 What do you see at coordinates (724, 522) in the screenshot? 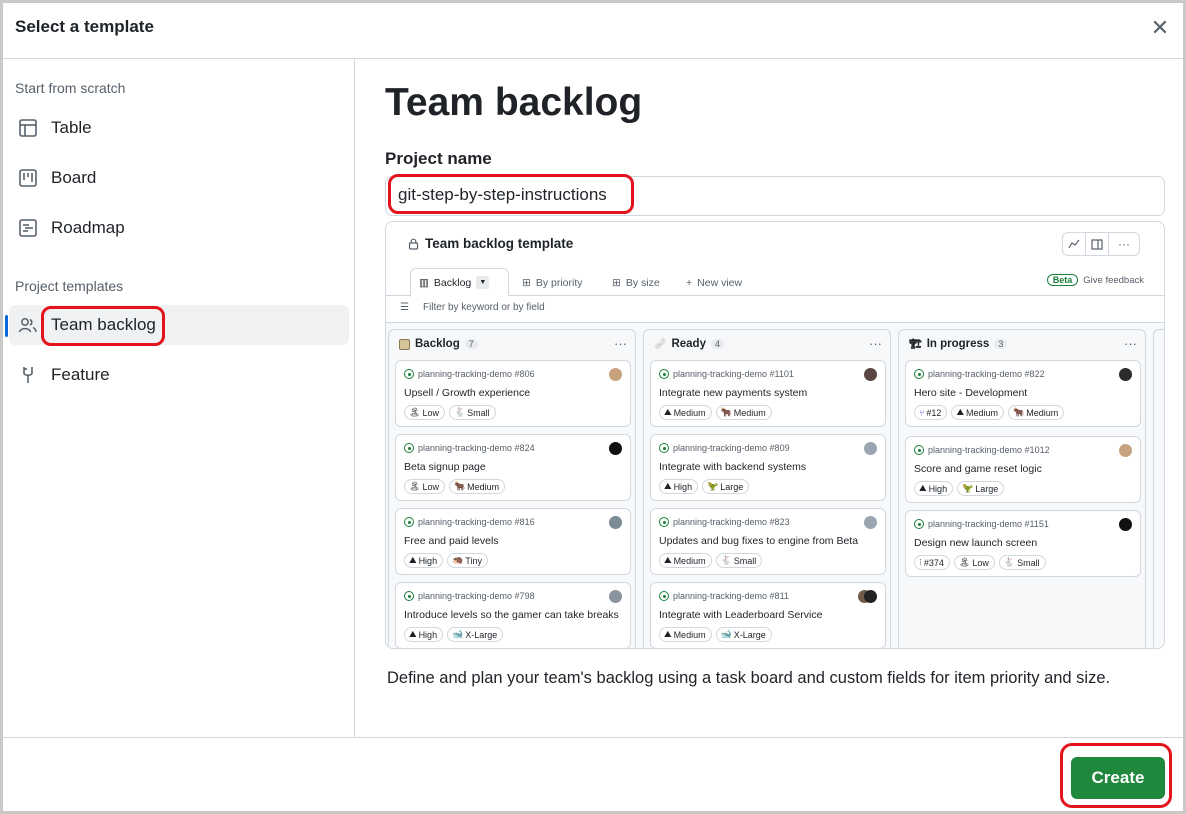
I see `card-ref: planning-tracking-demo #823` at bounding box center [724, 522].